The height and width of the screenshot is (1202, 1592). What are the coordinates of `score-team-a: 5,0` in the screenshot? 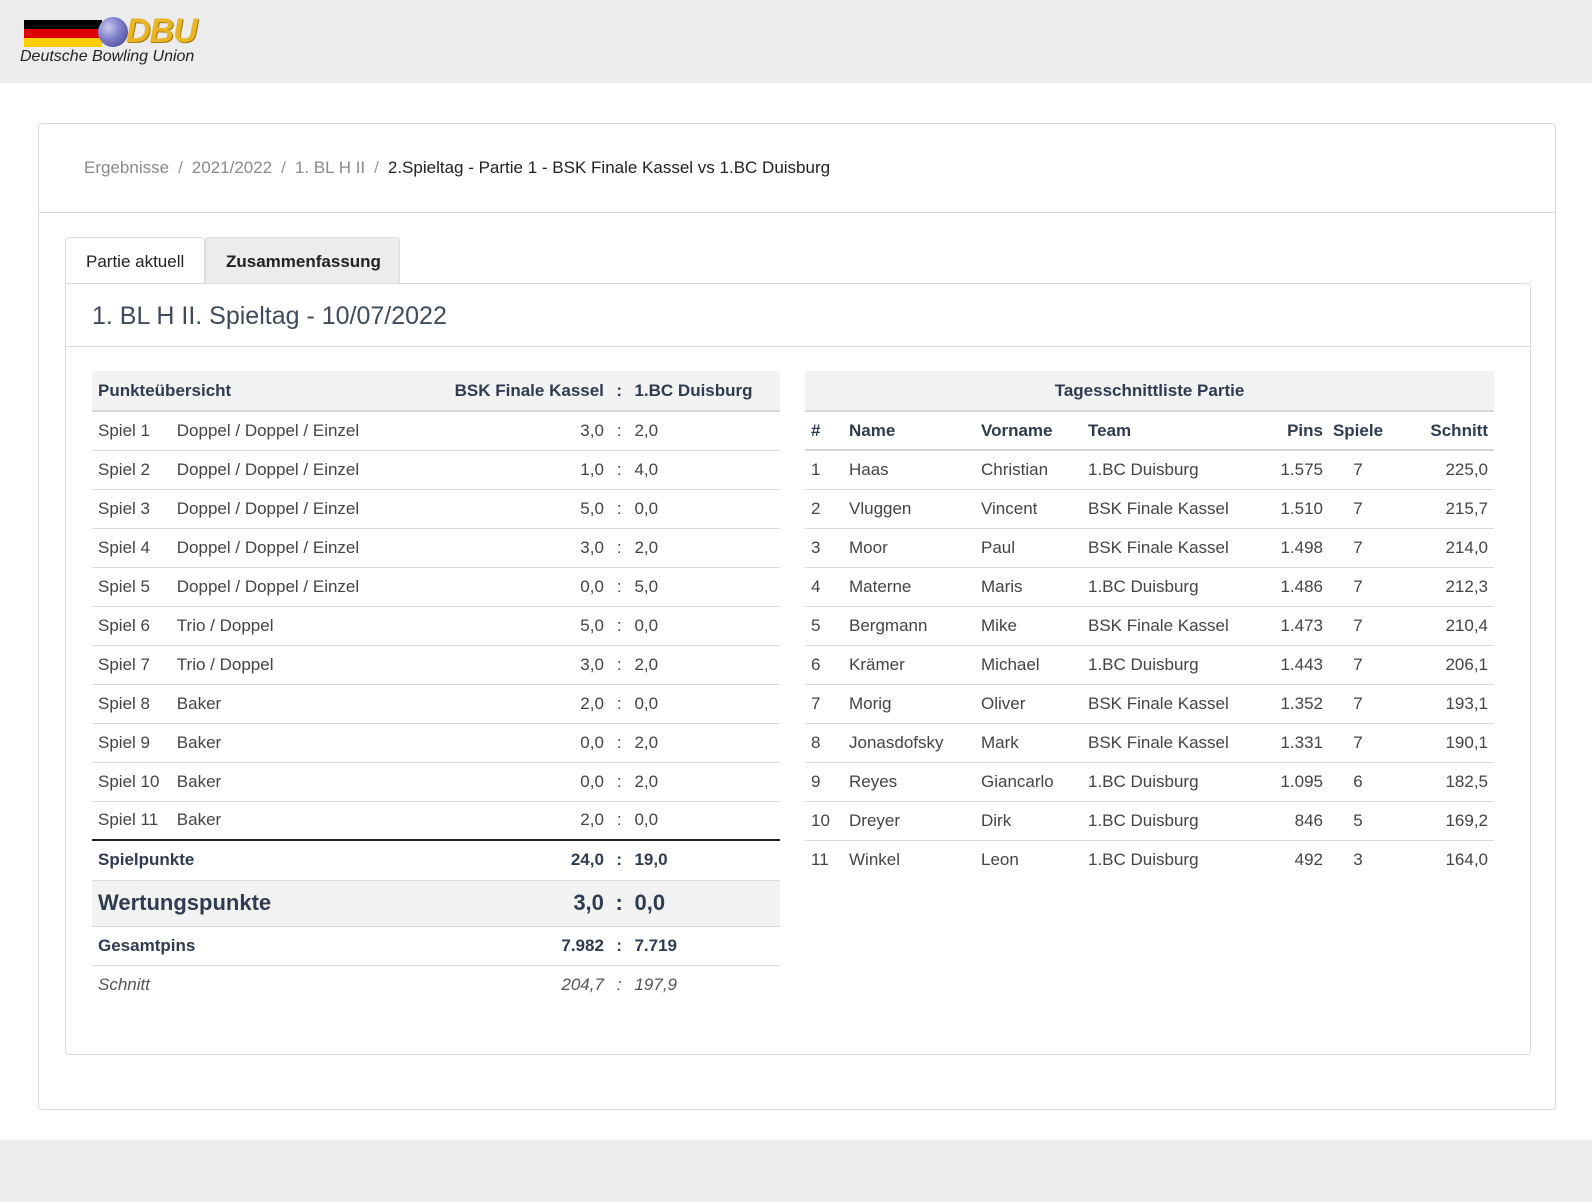 It's located at (532, 509).